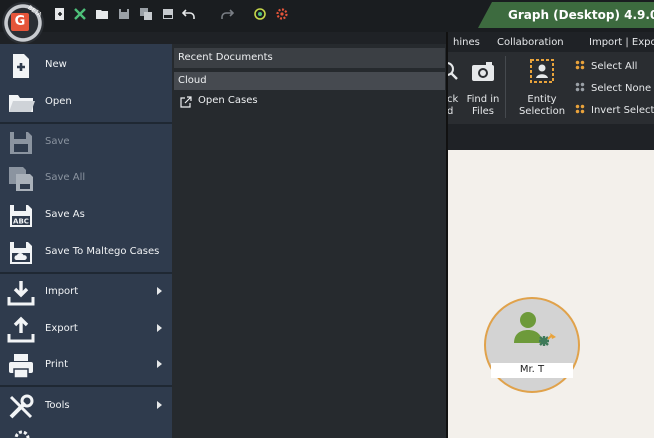  I want to click on app-logo-letter: G, so click(20, 22).